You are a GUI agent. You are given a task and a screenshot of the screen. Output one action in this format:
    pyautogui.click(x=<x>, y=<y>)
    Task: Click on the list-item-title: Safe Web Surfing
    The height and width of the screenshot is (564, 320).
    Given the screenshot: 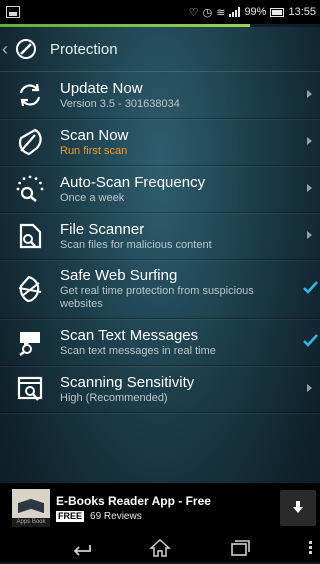 What is the action you would take?
    pyautogui.click(x=119, y=275)
    